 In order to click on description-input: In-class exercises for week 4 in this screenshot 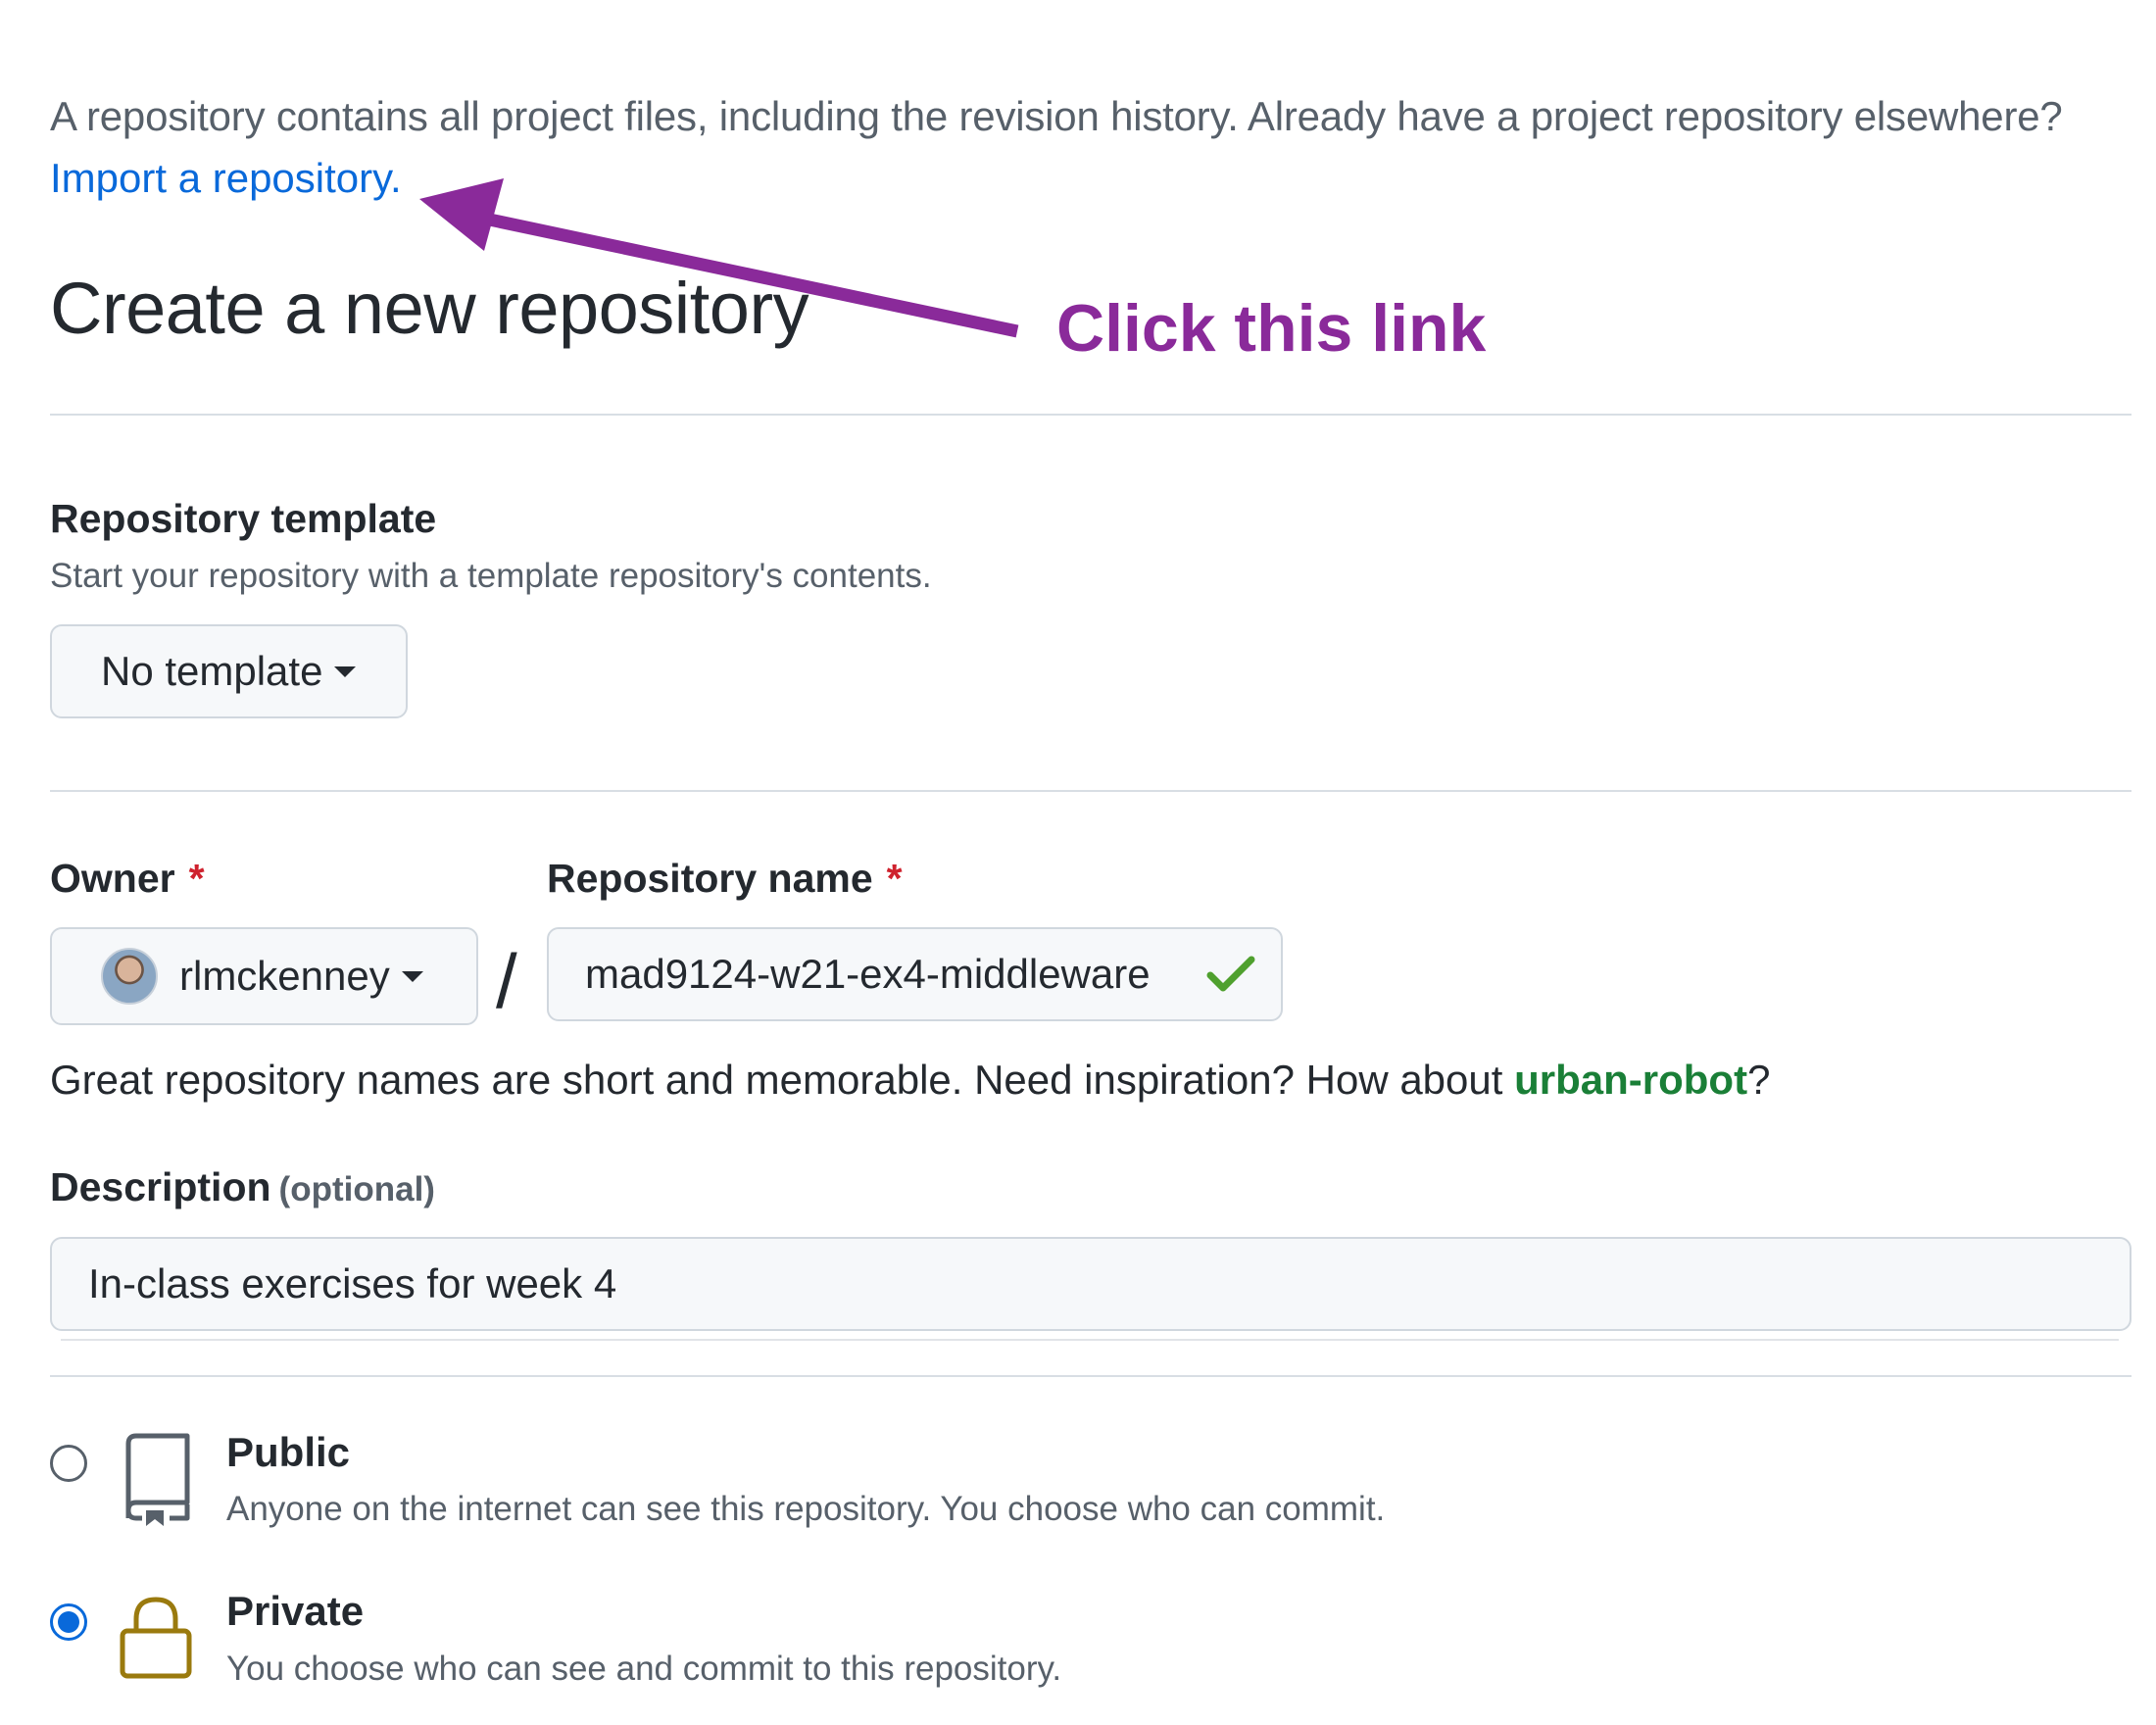, I will do `click(1091, 1284)`.